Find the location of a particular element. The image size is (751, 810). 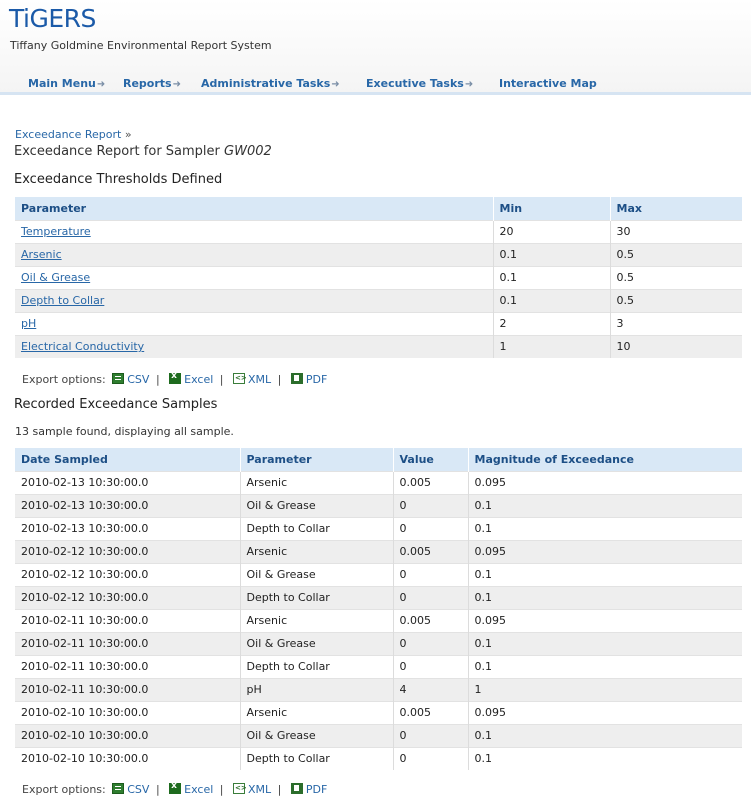

page-title-text: Exceedance Report for Sampler is located at coordinates (117, 151).